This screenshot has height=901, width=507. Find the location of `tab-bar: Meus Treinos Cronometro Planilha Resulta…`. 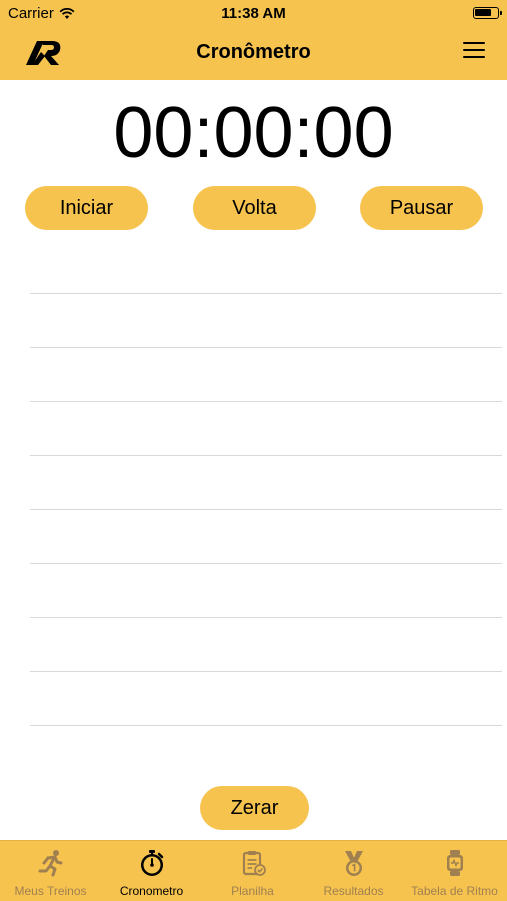

tab-bar: Meus Treinos Cronometro Planilha Resulta… is located at coordinates (253, 870).